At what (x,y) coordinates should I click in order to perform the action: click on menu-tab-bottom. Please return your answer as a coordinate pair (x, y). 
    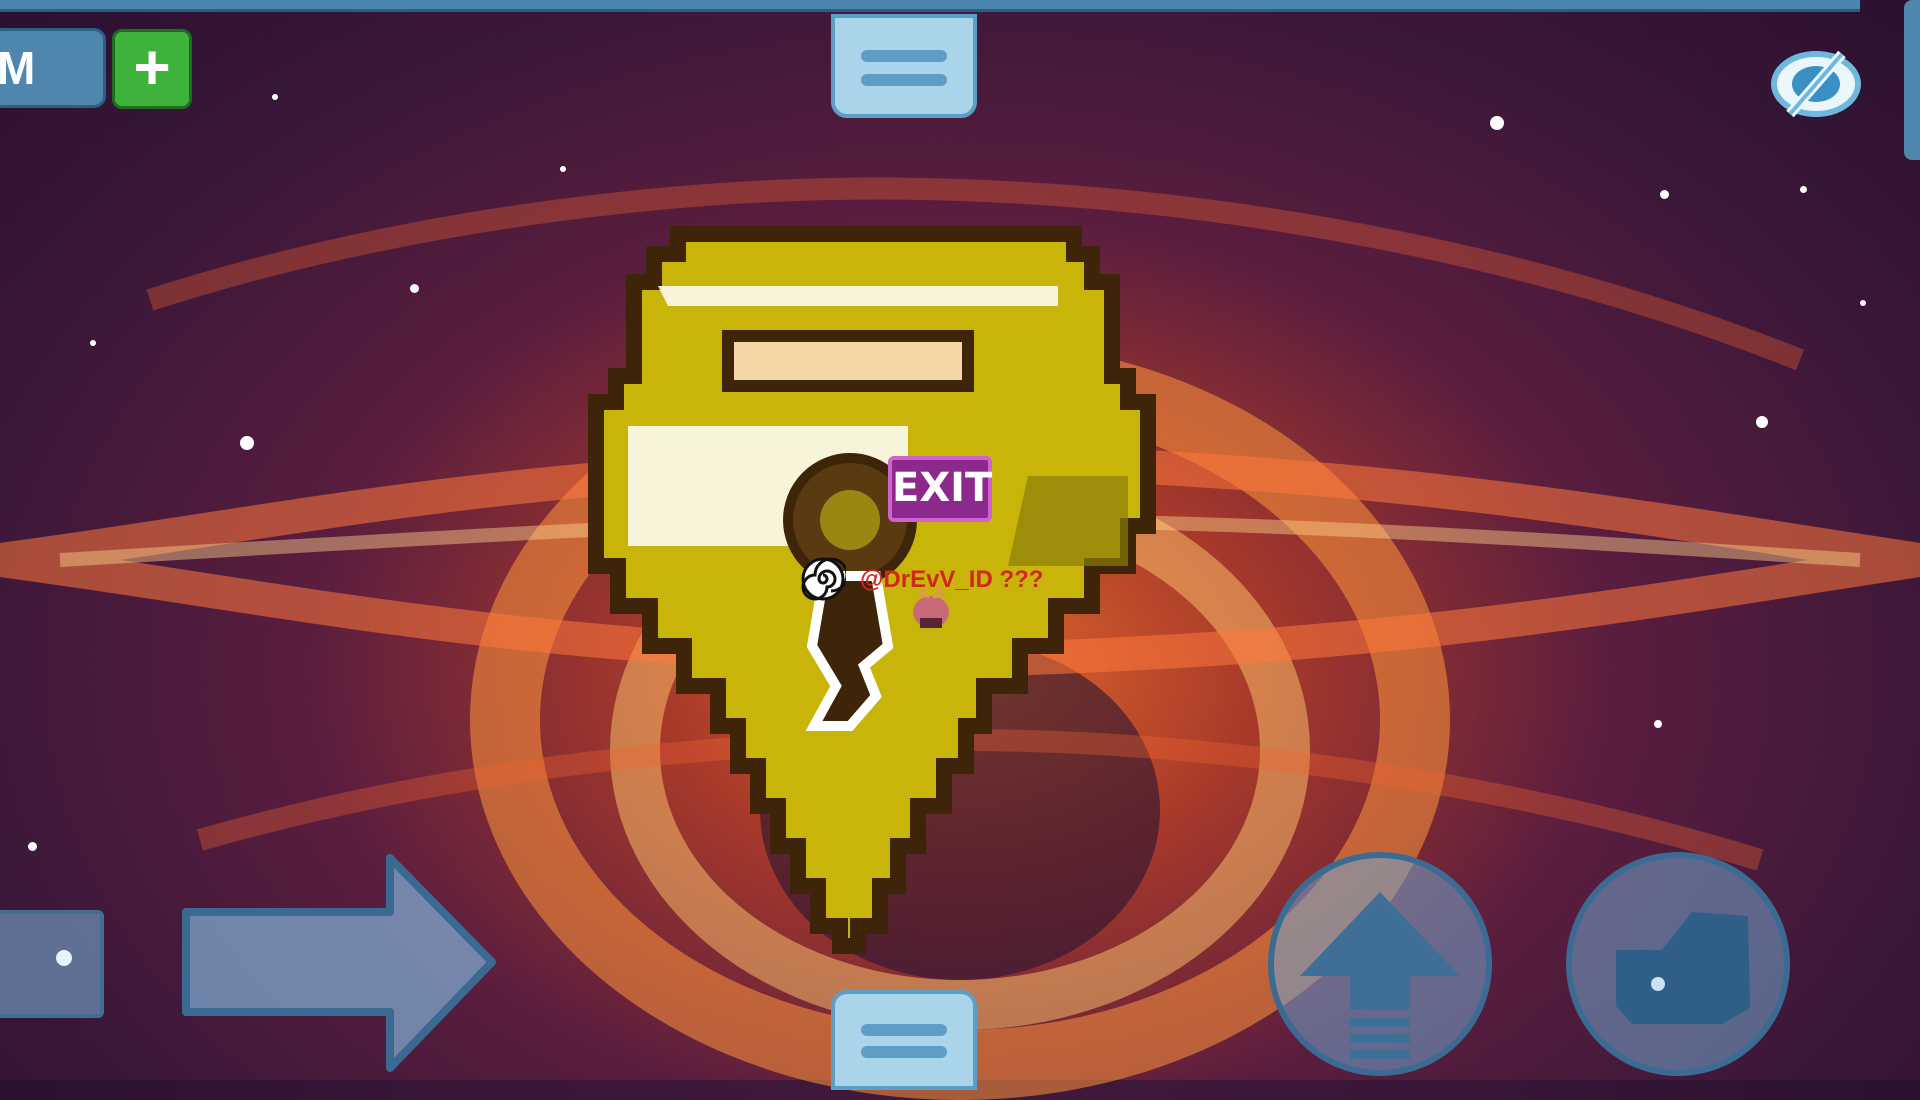
    Looking at the image, I should click on (904, 1040).